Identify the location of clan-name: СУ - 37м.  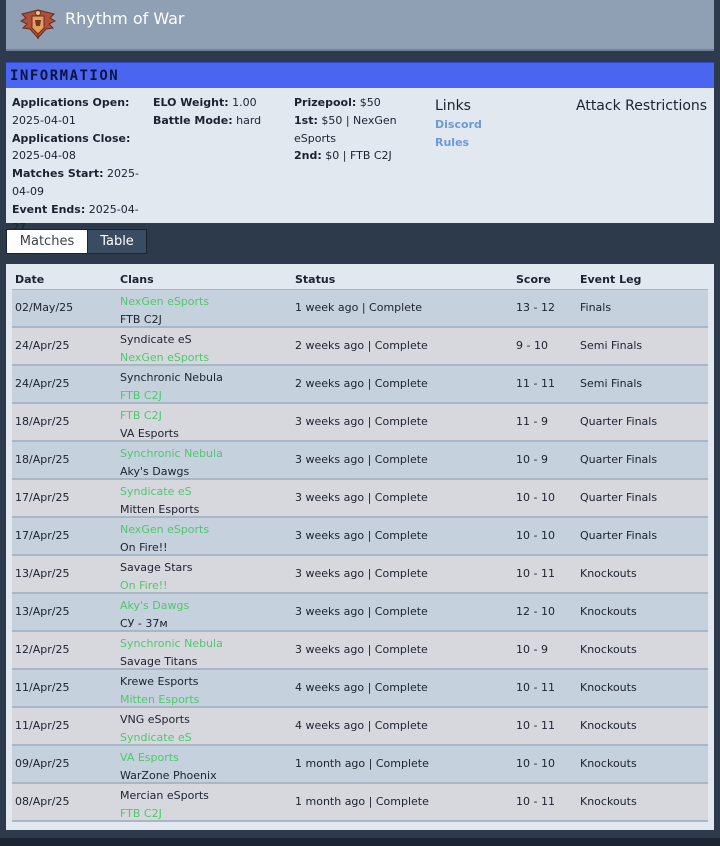
(154, 624).